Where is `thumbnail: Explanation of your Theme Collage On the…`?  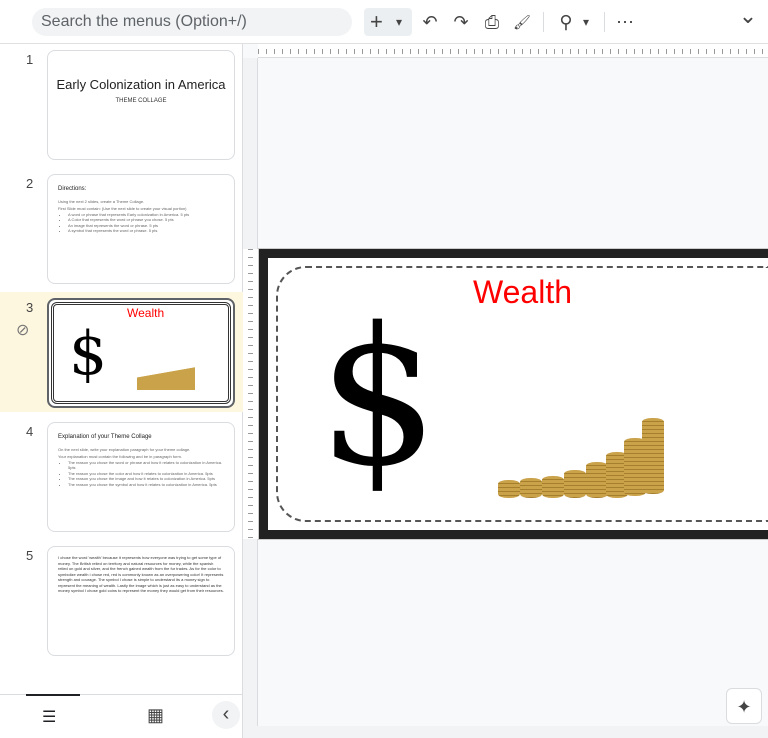
thumbnail: Explanation of your Theme Collage On the… is located at coordinates (141, 477).